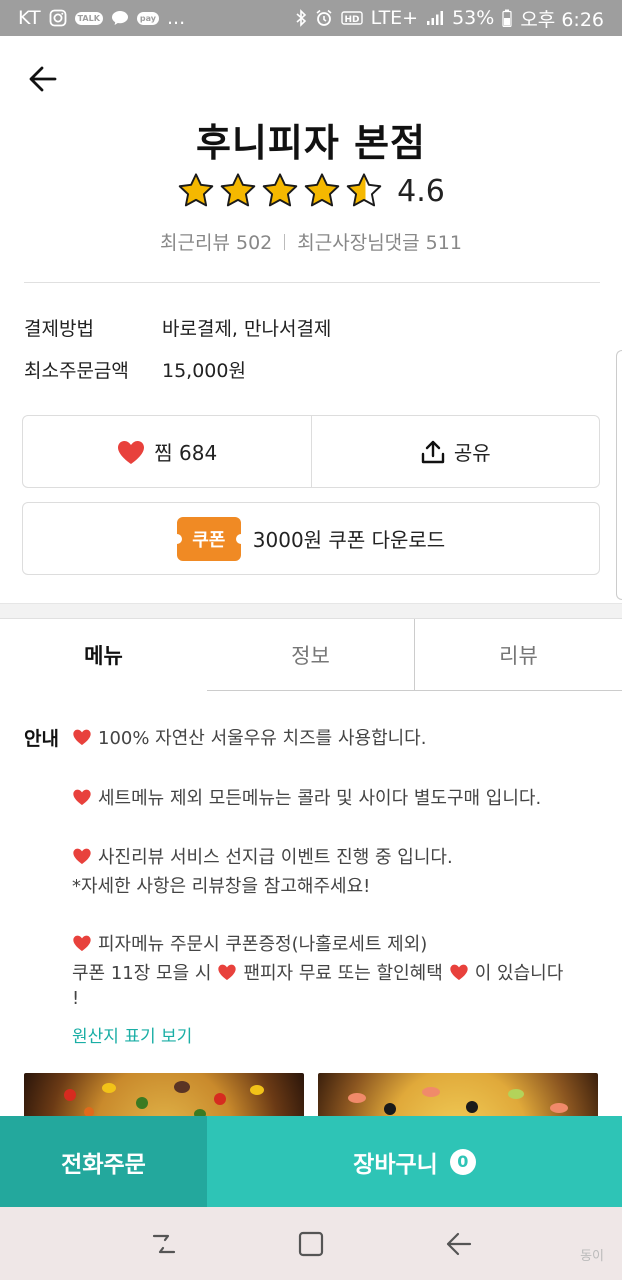 The width and height of the screenshot is (622, 1280). I want to click on scroll-indicator, so click(619, 475).